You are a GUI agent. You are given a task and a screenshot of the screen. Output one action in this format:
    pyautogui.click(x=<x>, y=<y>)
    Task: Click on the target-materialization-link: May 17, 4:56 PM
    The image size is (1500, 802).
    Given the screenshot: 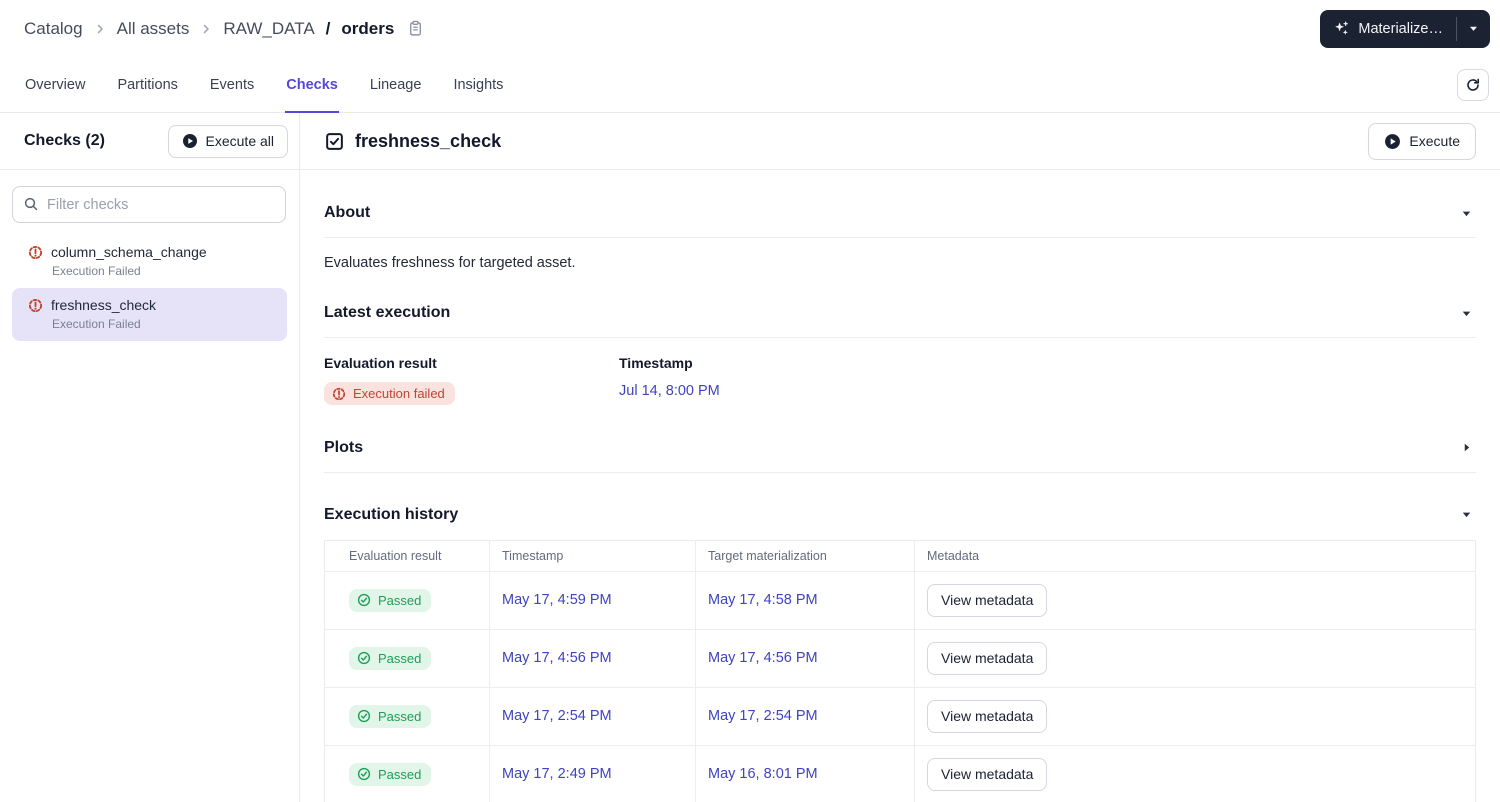 What is the action you would take?
    pyautogui.click(x=763, y=658)
    